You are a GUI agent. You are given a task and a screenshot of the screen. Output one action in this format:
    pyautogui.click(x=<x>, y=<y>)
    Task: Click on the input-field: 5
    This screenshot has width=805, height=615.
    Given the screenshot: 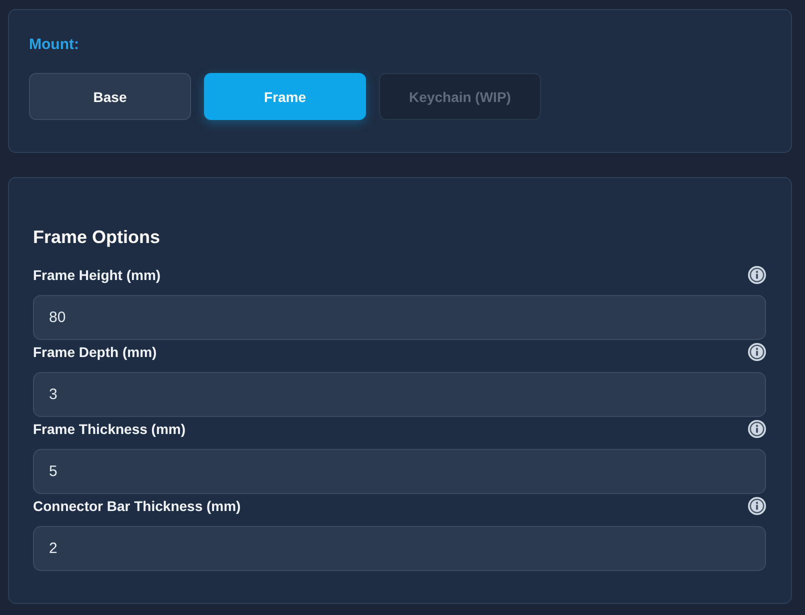 What is the action you would take?
    pyautogui.click(x=399, y=471)
    